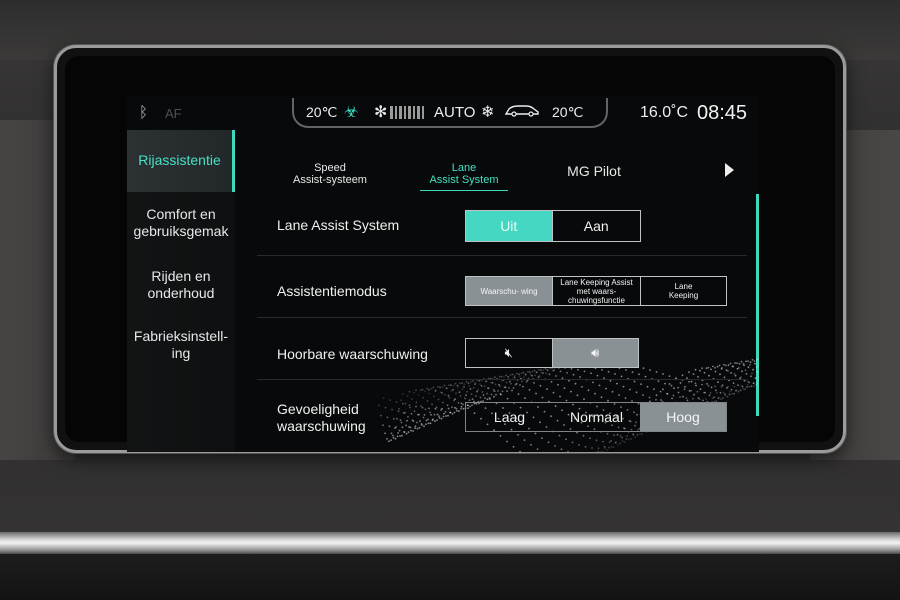 The width and height of the screenshot is (900, 600). What do you see at coordinates (509, 226) in the screenshot?
I see `option-uit: Uit` at bounding box center [509, 226].